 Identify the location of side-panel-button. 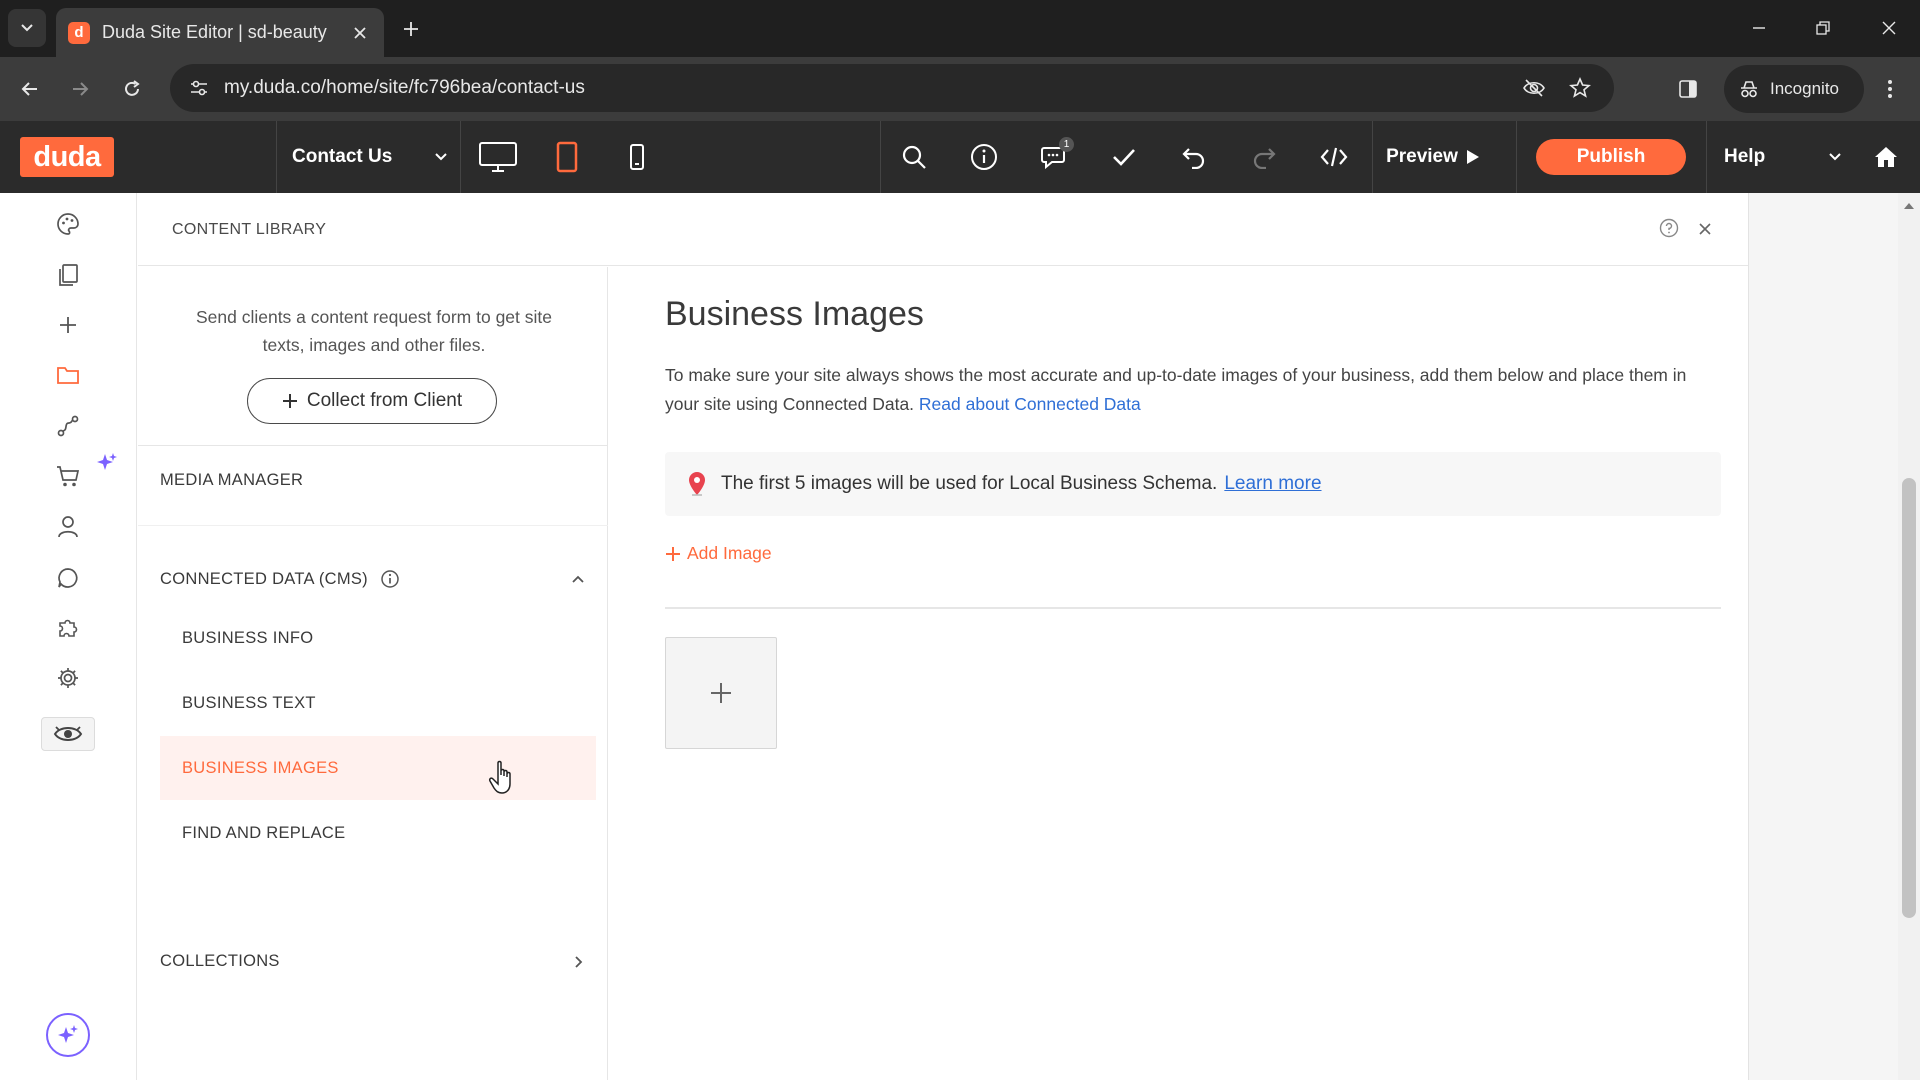
(1688, 89).